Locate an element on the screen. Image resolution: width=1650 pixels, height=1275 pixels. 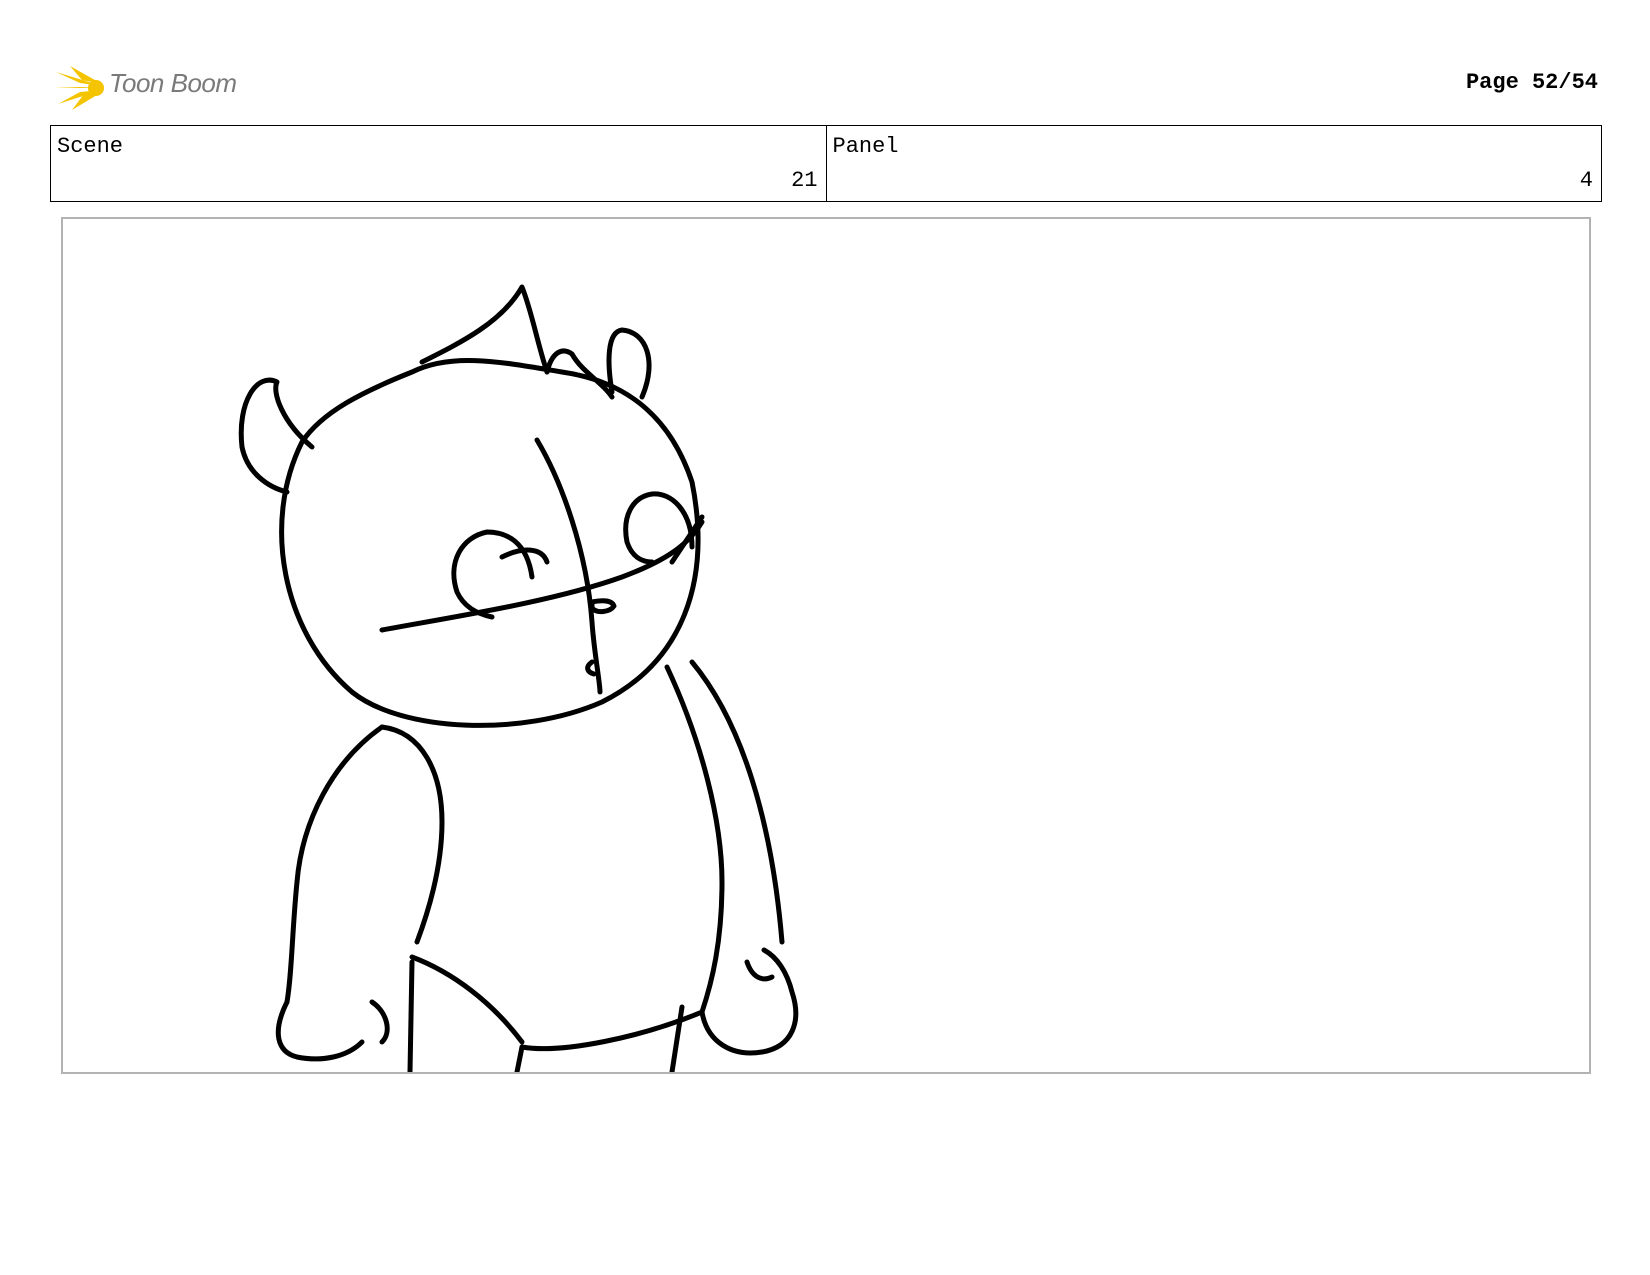
toon-boom-burst-icon is located at coordinates (79, 88).